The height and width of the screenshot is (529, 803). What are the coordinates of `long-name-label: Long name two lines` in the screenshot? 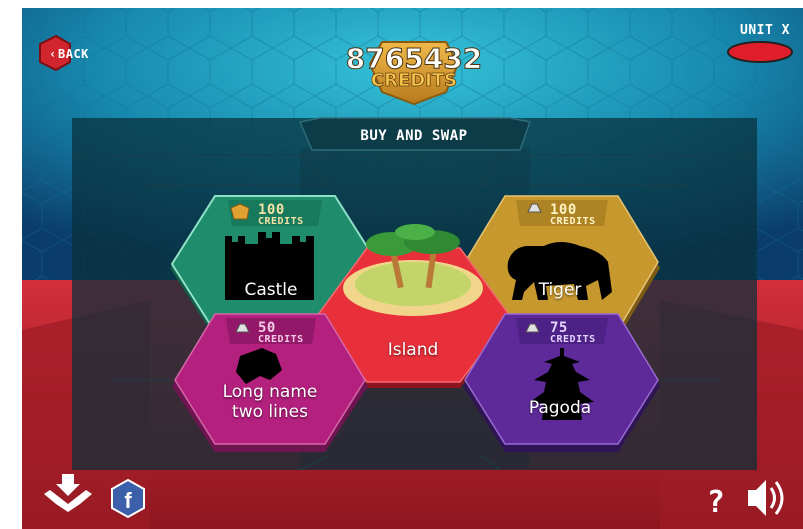 It's located at (270, 402).